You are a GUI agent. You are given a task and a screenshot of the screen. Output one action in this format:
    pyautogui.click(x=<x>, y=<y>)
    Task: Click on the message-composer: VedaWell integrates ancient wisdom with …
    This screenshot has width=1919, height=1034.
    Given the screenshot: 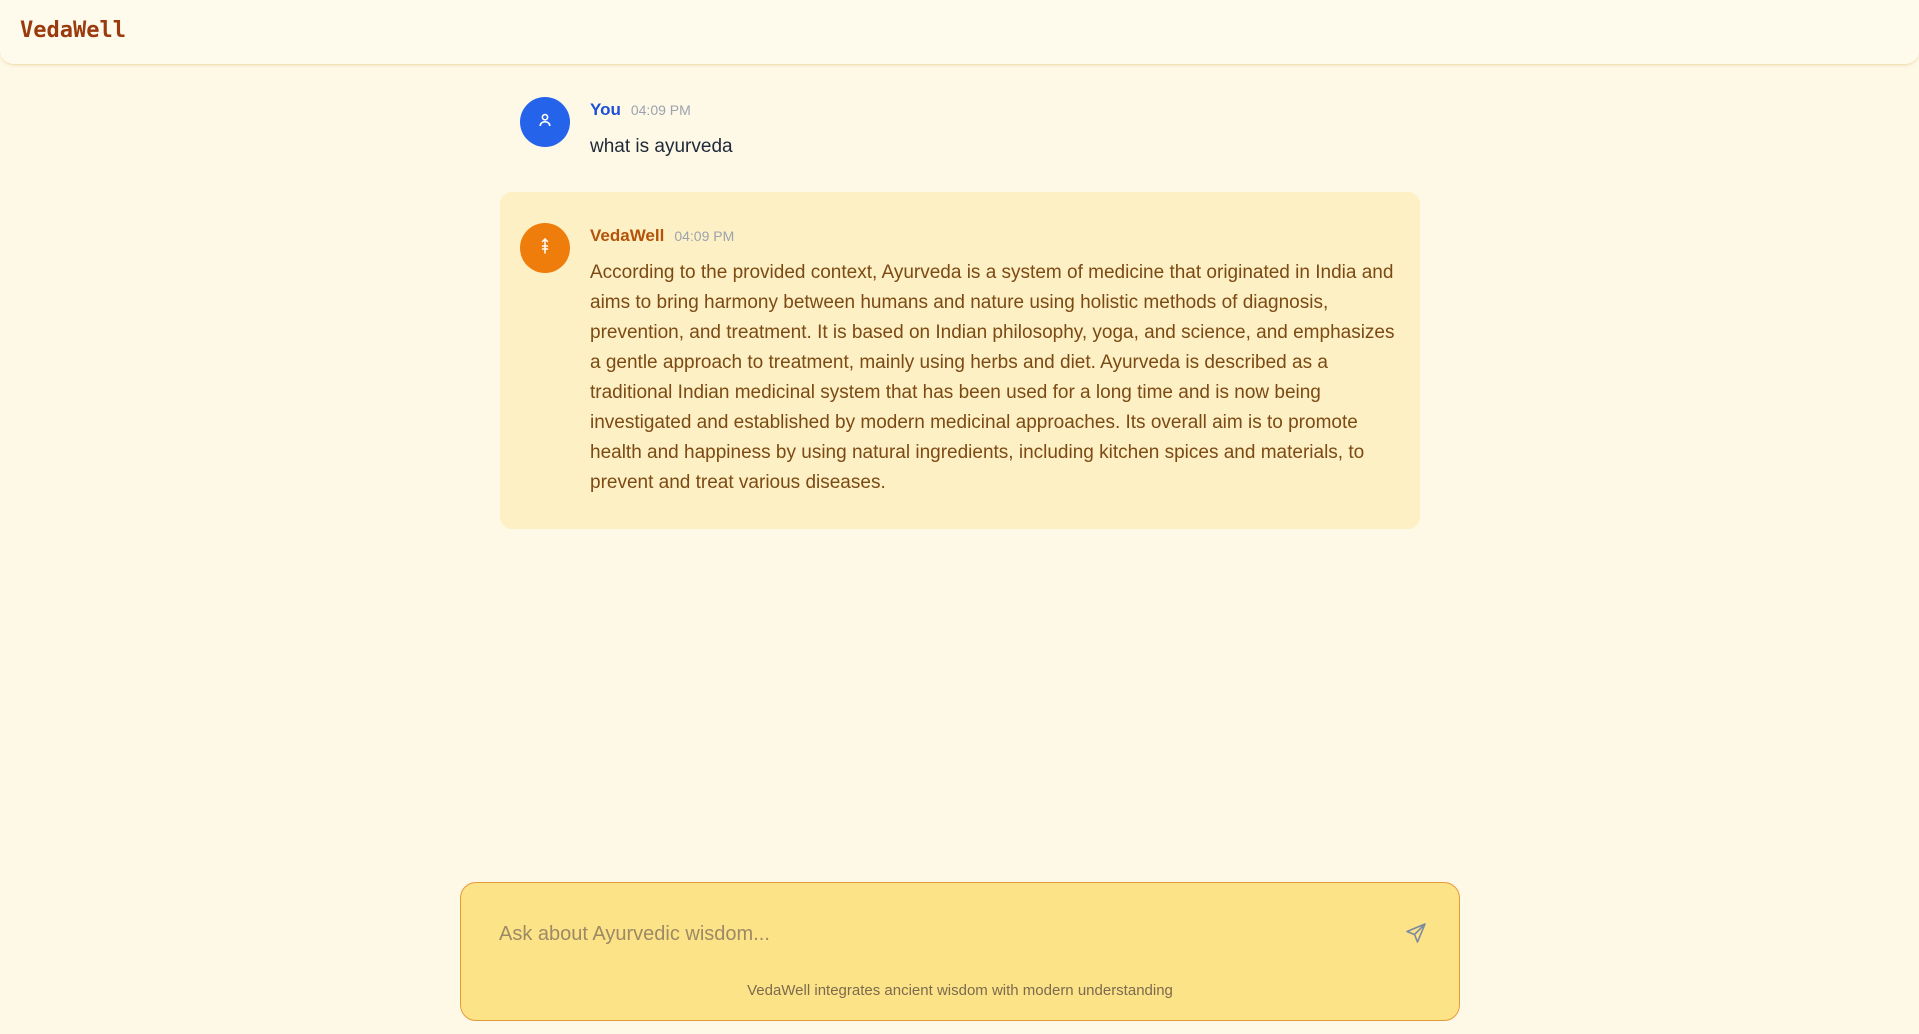 What is the action you would take?
    pyautogui.click(x=960, y=951)
    